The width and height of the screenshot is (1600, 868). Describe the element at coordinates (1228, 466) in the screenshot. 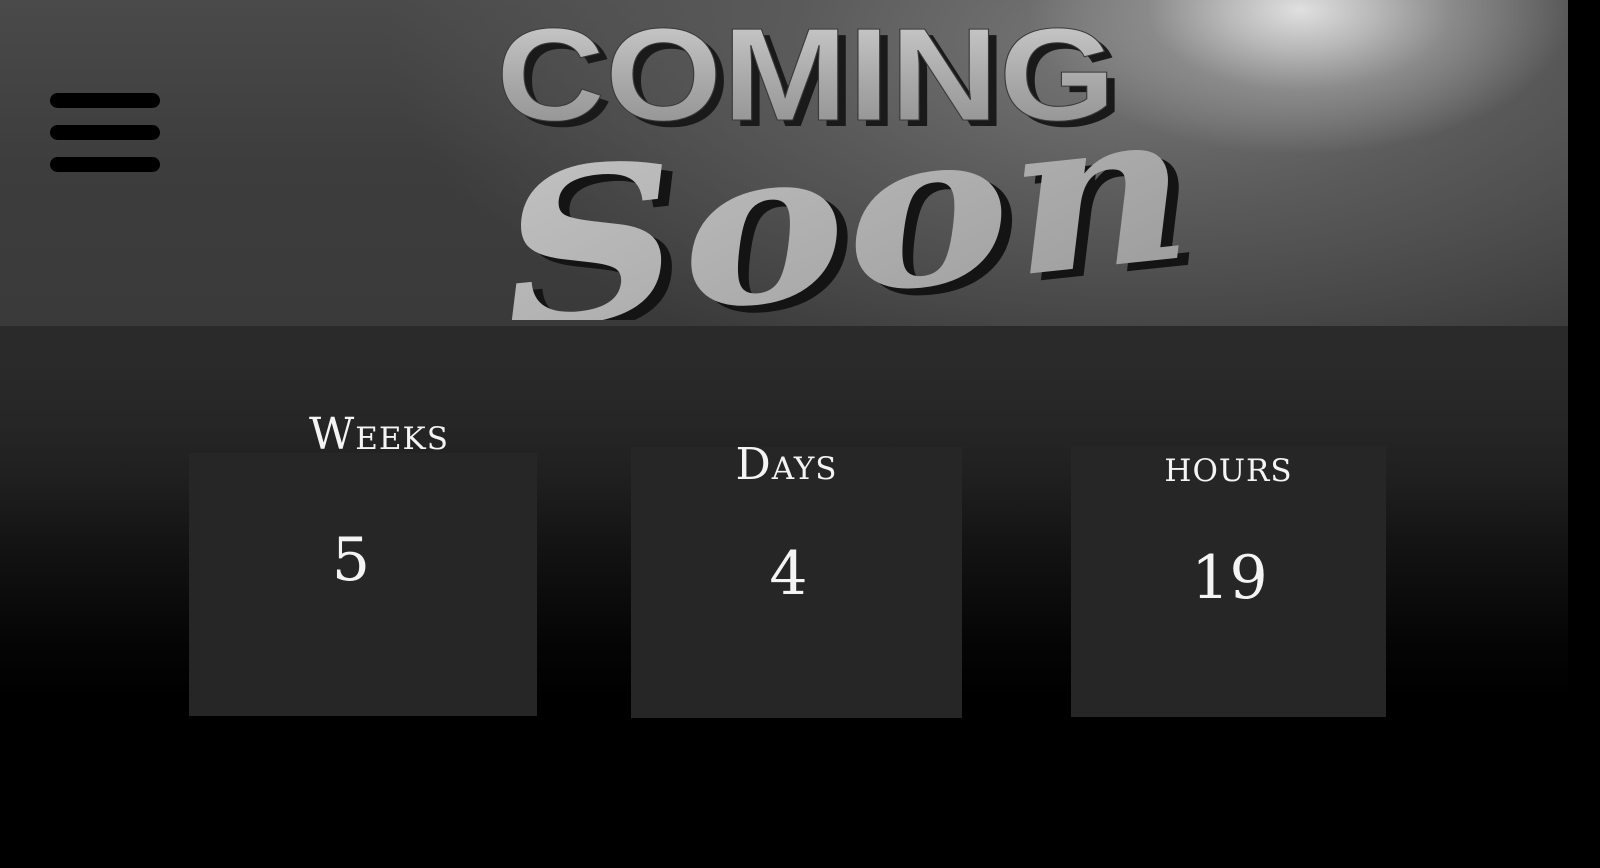

I see `hours-label: hours` at that location.